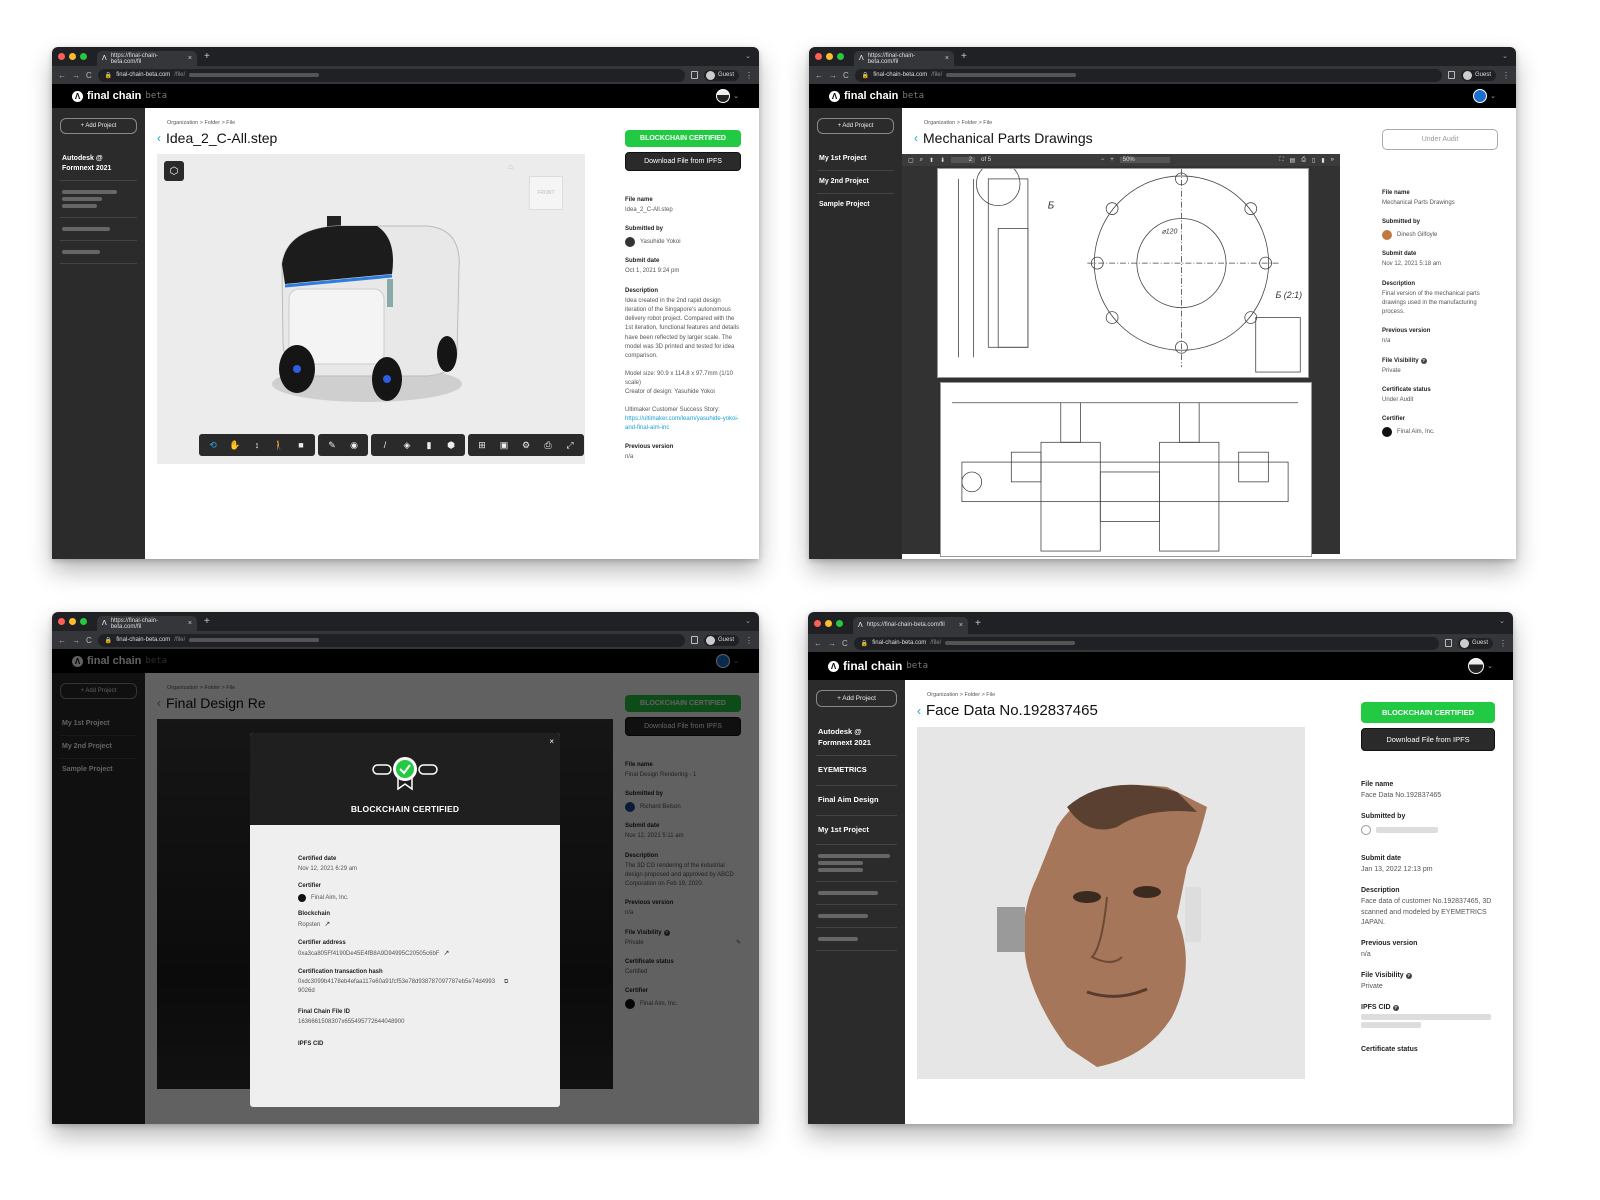 The width and height of the screenshot is (1600, 1200). Describe the element at coordinates (510, 166) in the screenshot. I see `home-view-icon: ⌂` at that location.